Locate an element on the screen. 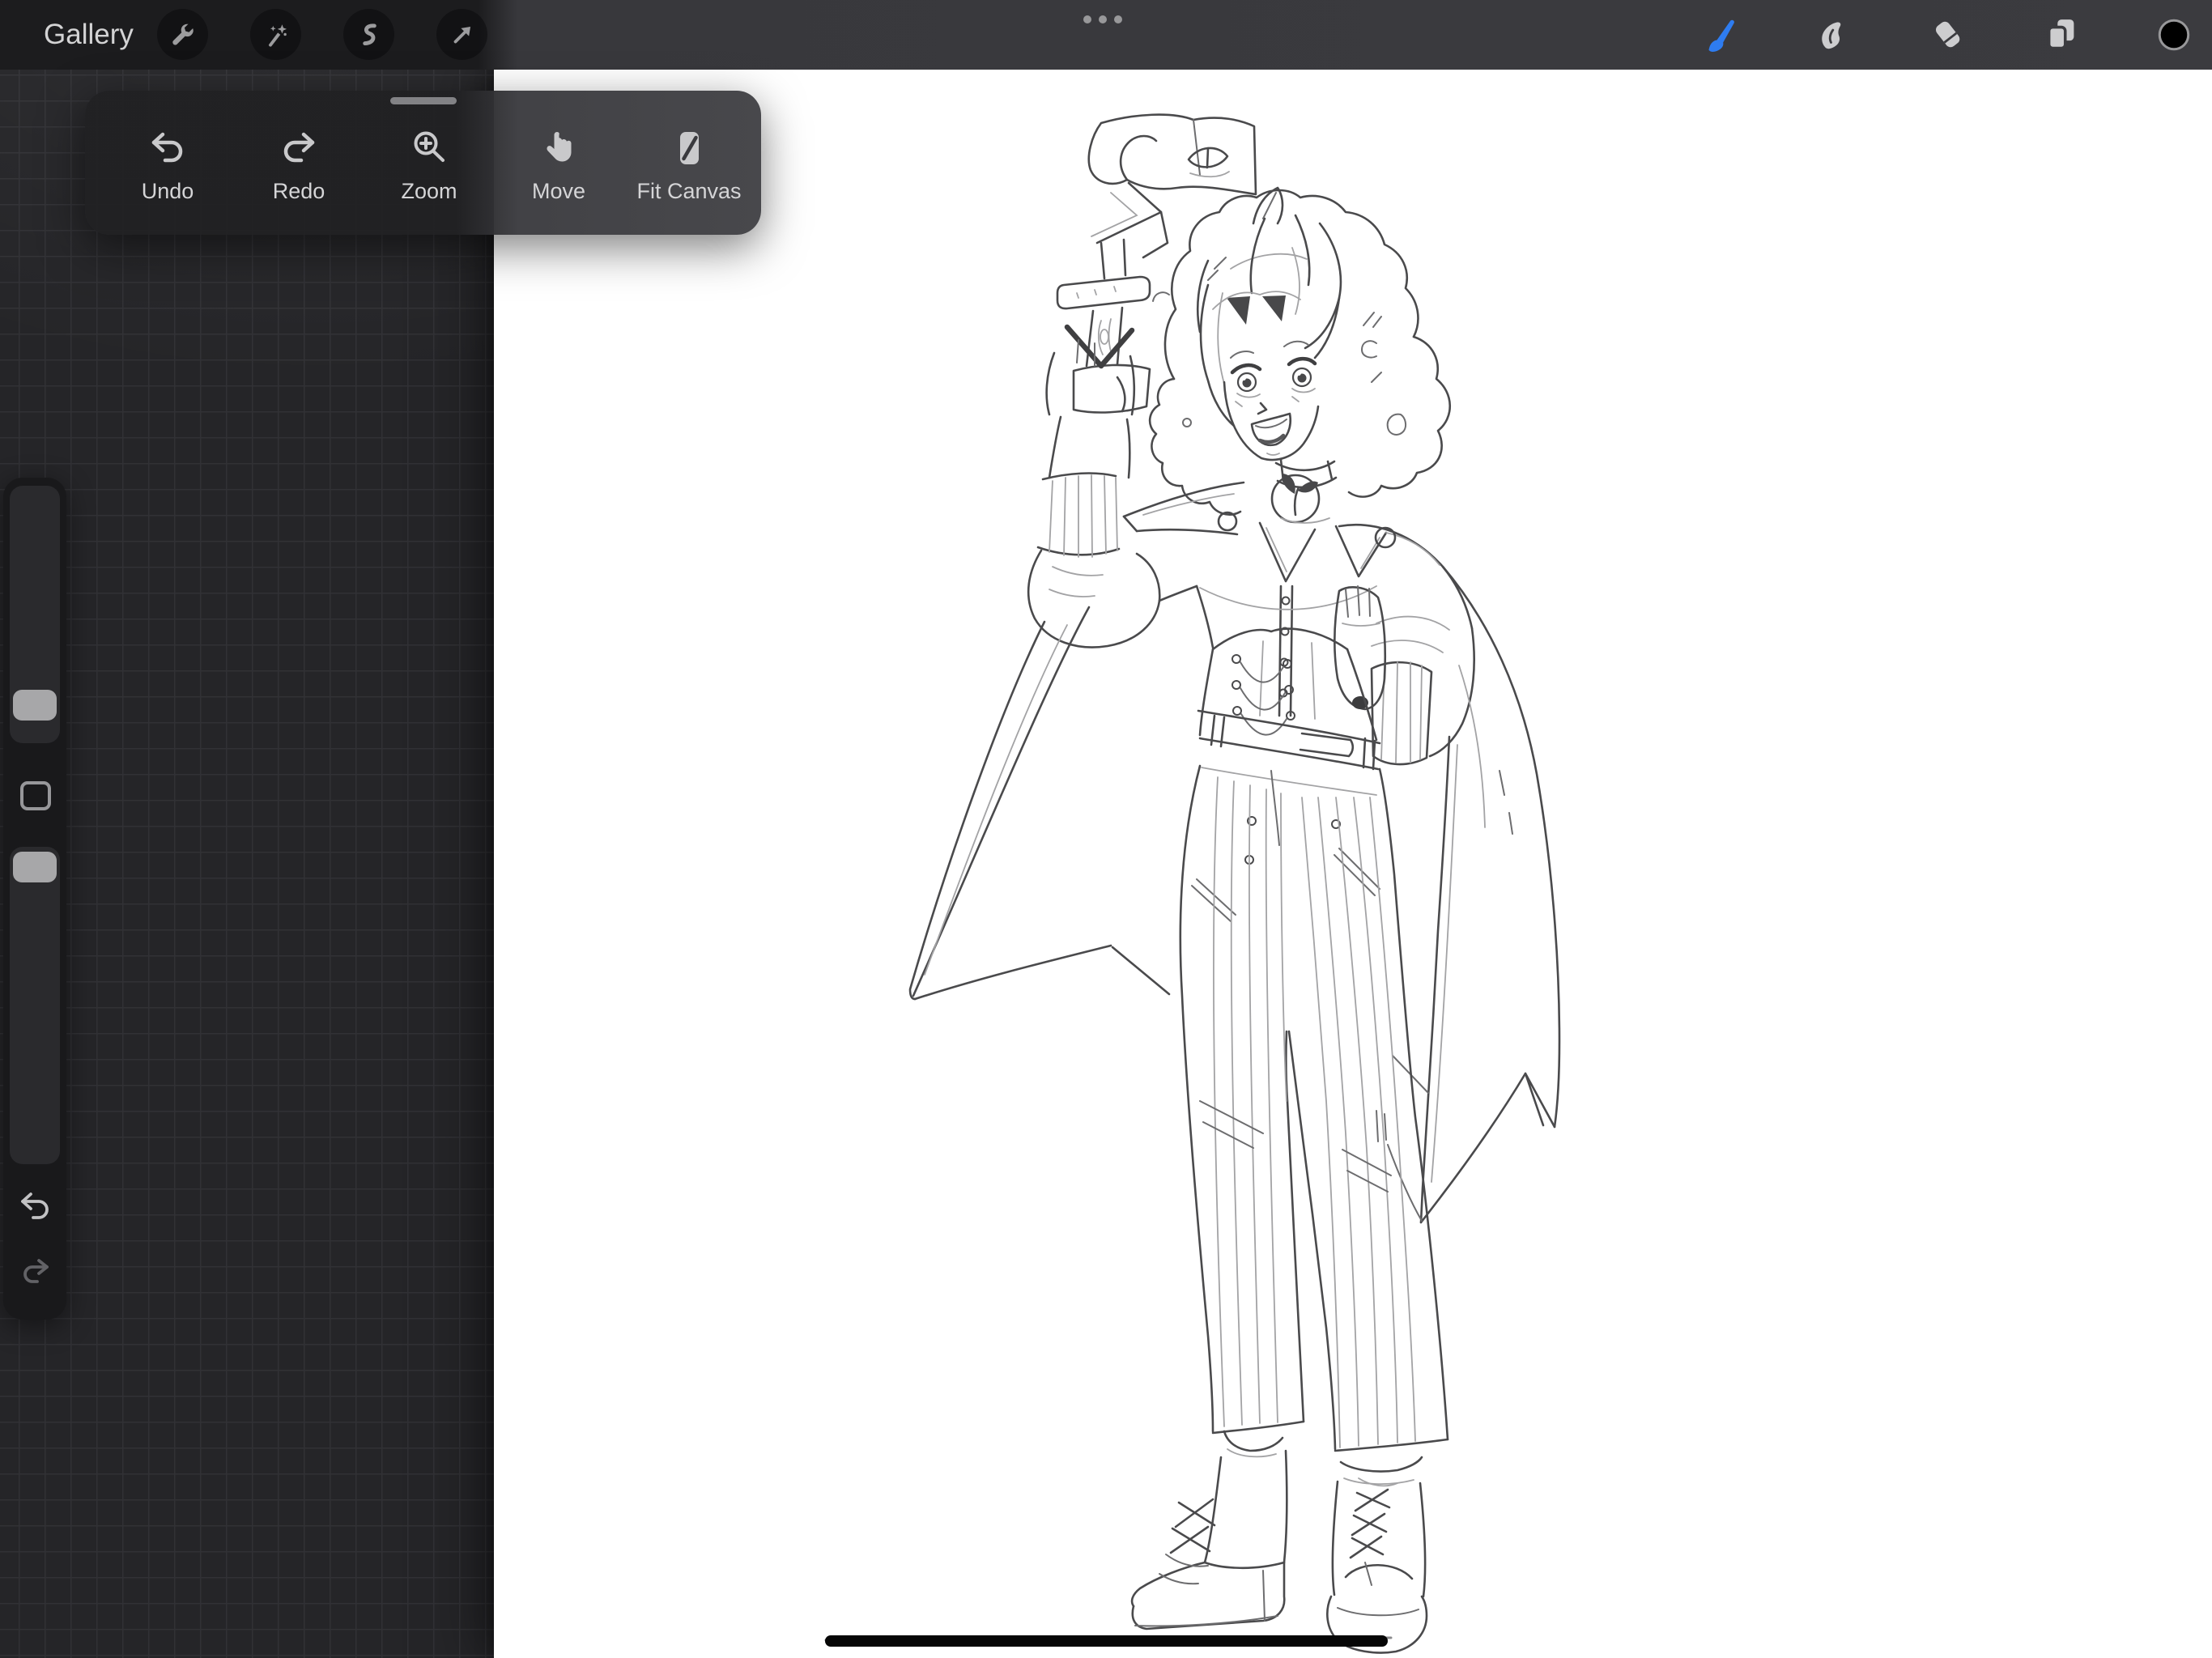 This screenshot has width=2212, height=1658. adjustments-button is located at coordinates (276, 34).